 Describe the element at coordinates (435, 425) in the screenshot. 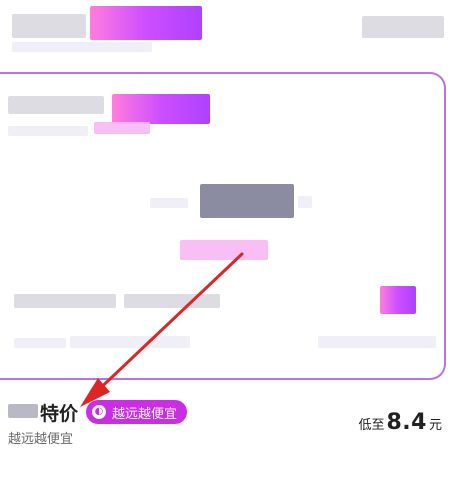

I see `price-unit: 元` at that location.